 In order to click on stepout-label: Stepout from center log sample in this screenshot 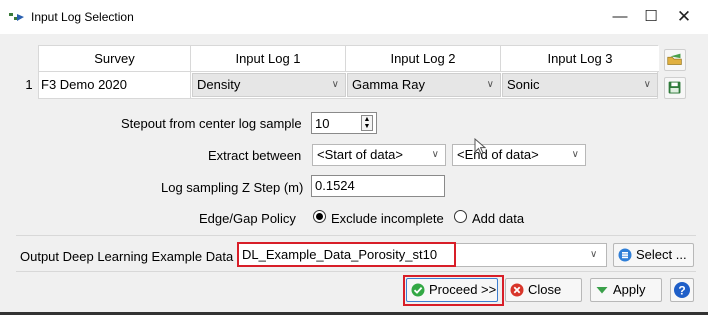, I will do `click(211, 123)`.